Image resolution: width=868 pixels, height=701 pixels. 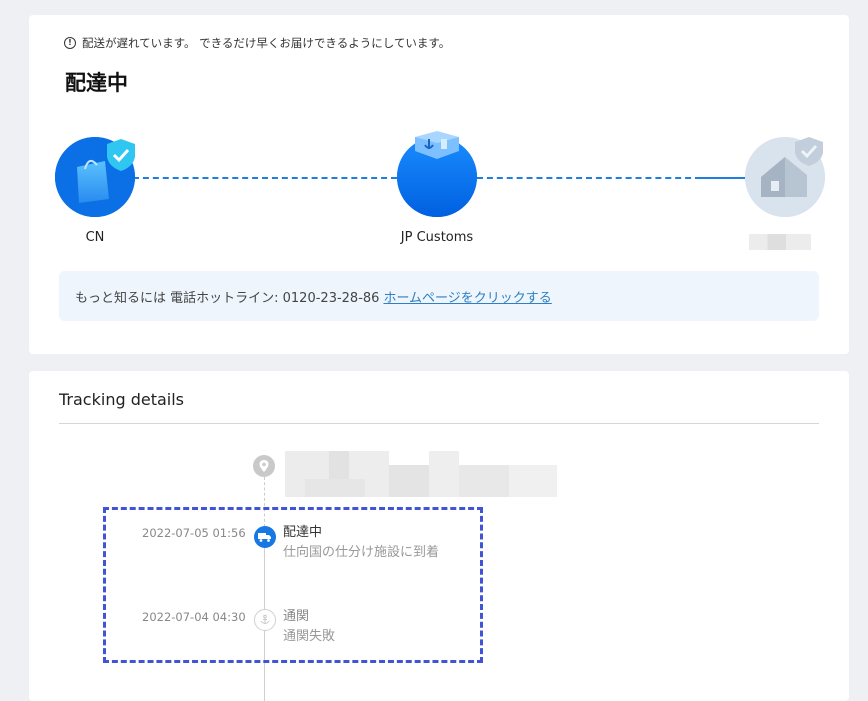 What do you see at coordinates (266, 43) in the screenshot?
I see `delay-notice-text: 配送が遅れています。 できるだけ早くお届けできるようにしています。` at bounding box center [266, 43].